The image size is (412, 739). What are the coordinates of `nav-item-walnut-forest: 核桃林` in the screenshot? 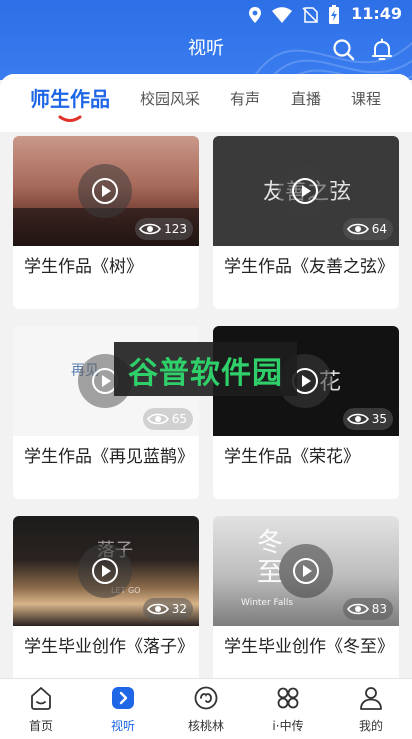 It's located at (206, 709).